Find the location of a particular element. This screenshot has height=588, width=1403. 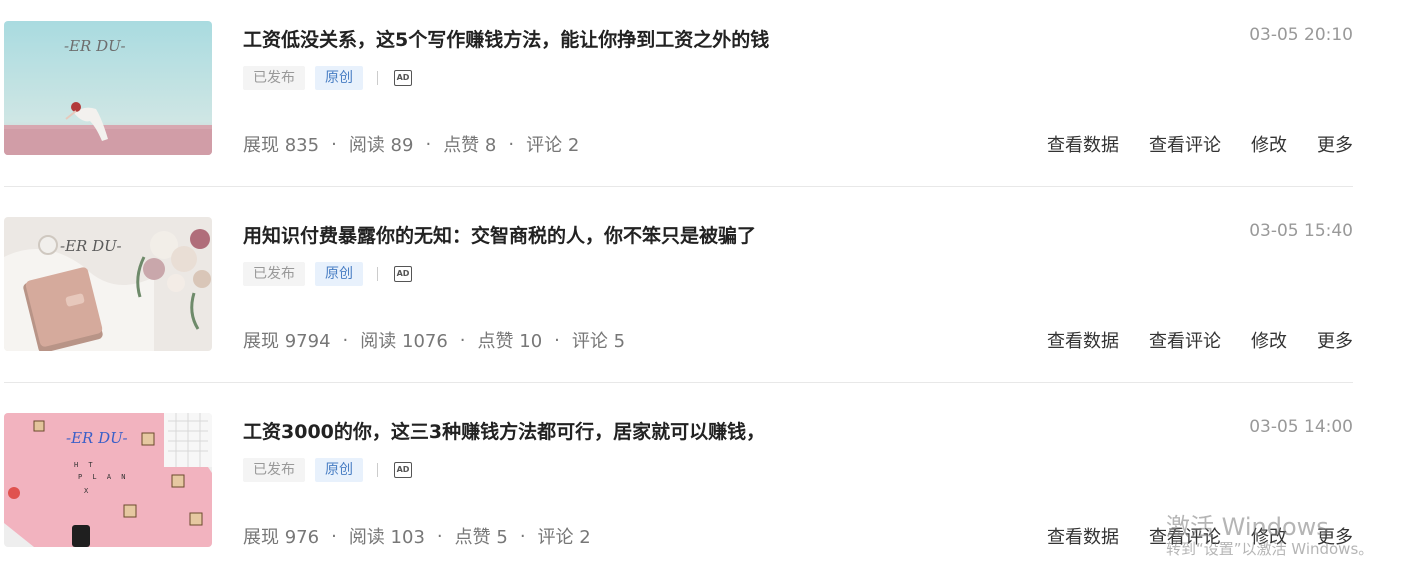

article-stats: 展现 835 · 阅读 89 · 点赞 8 · 评论 2 is located at coordinates (411, 144).